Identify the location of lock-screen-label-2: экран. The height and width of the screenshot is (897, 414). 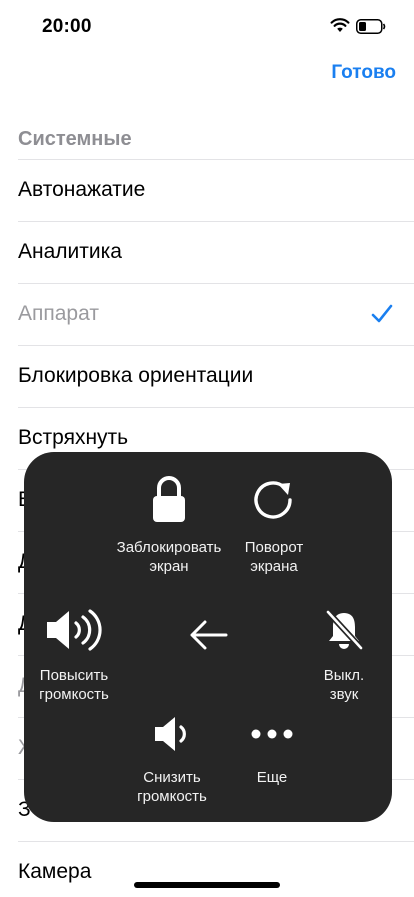
(169, 566).